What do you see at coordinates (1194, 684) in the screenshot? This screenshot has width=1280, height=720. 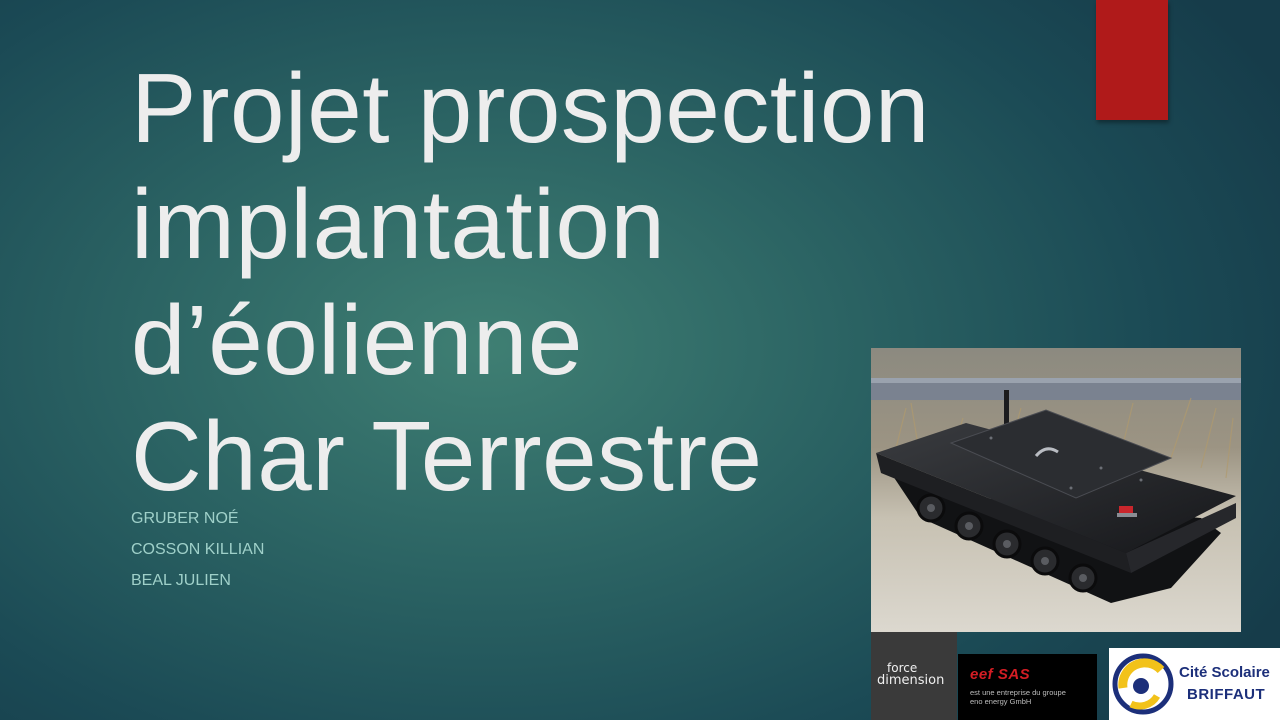 I see `cite-scolaire-logo: Cité Scolaire BRIFFAUT` at bounding box center [1194, 684].